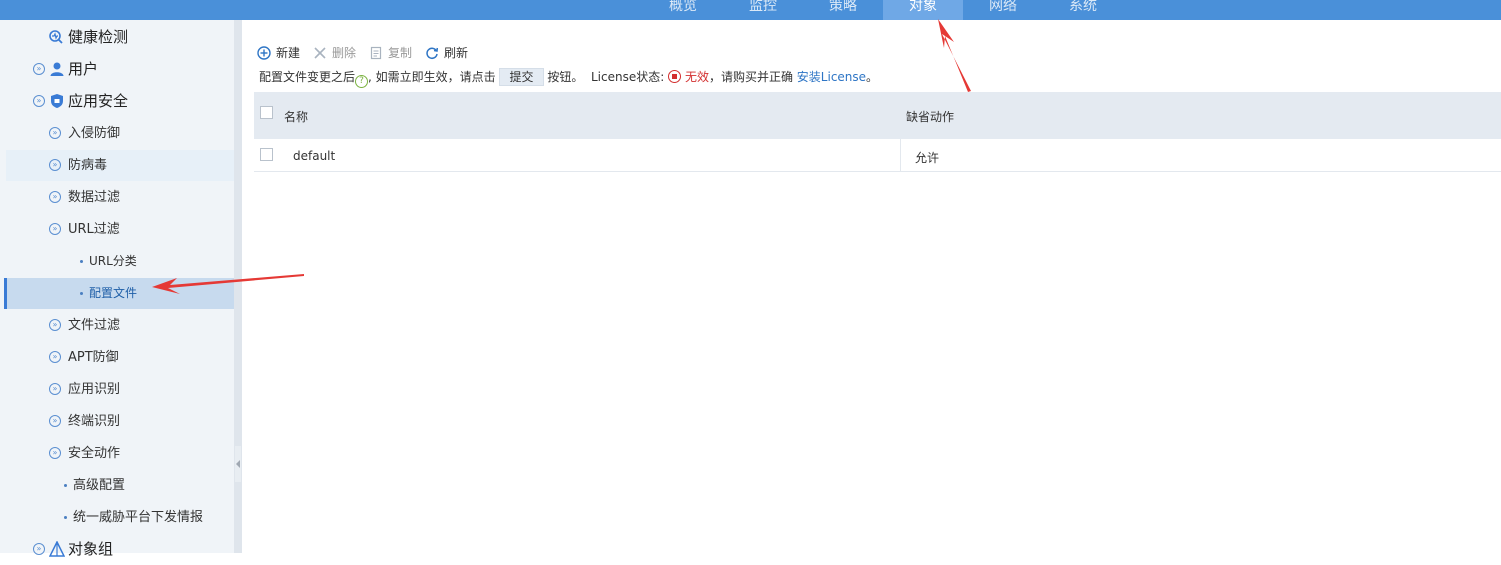 This screenshot has width=1501, height=565. I want to click on copy-button: 复制, so click(393, 53).